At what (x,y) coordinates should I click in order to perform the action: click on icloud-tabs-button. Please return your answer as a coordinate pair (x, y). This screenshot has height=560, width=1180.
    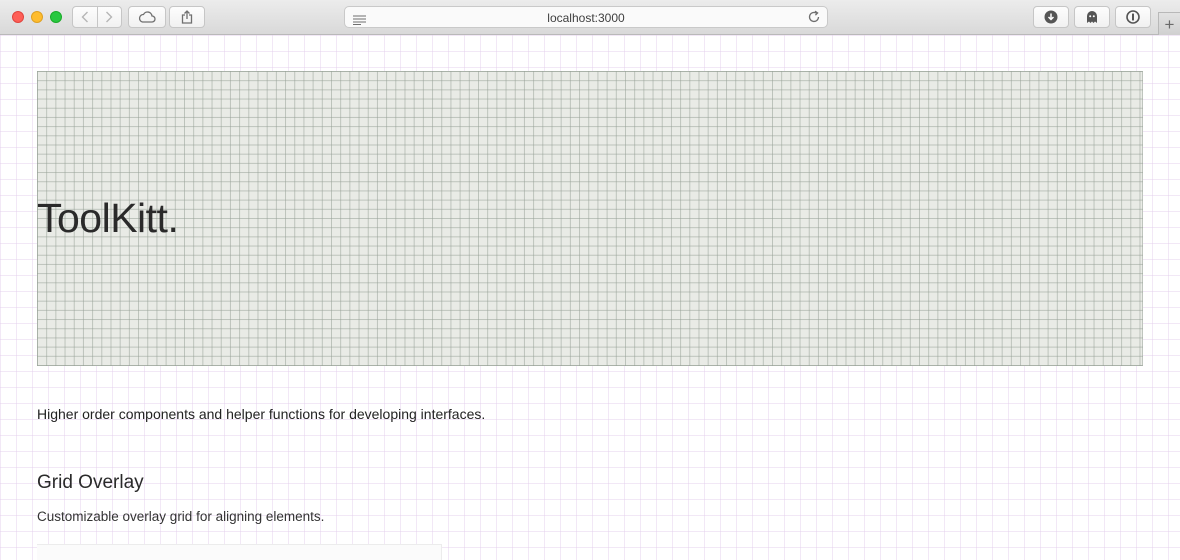
    Looking at the image, I should click on (147, 17).